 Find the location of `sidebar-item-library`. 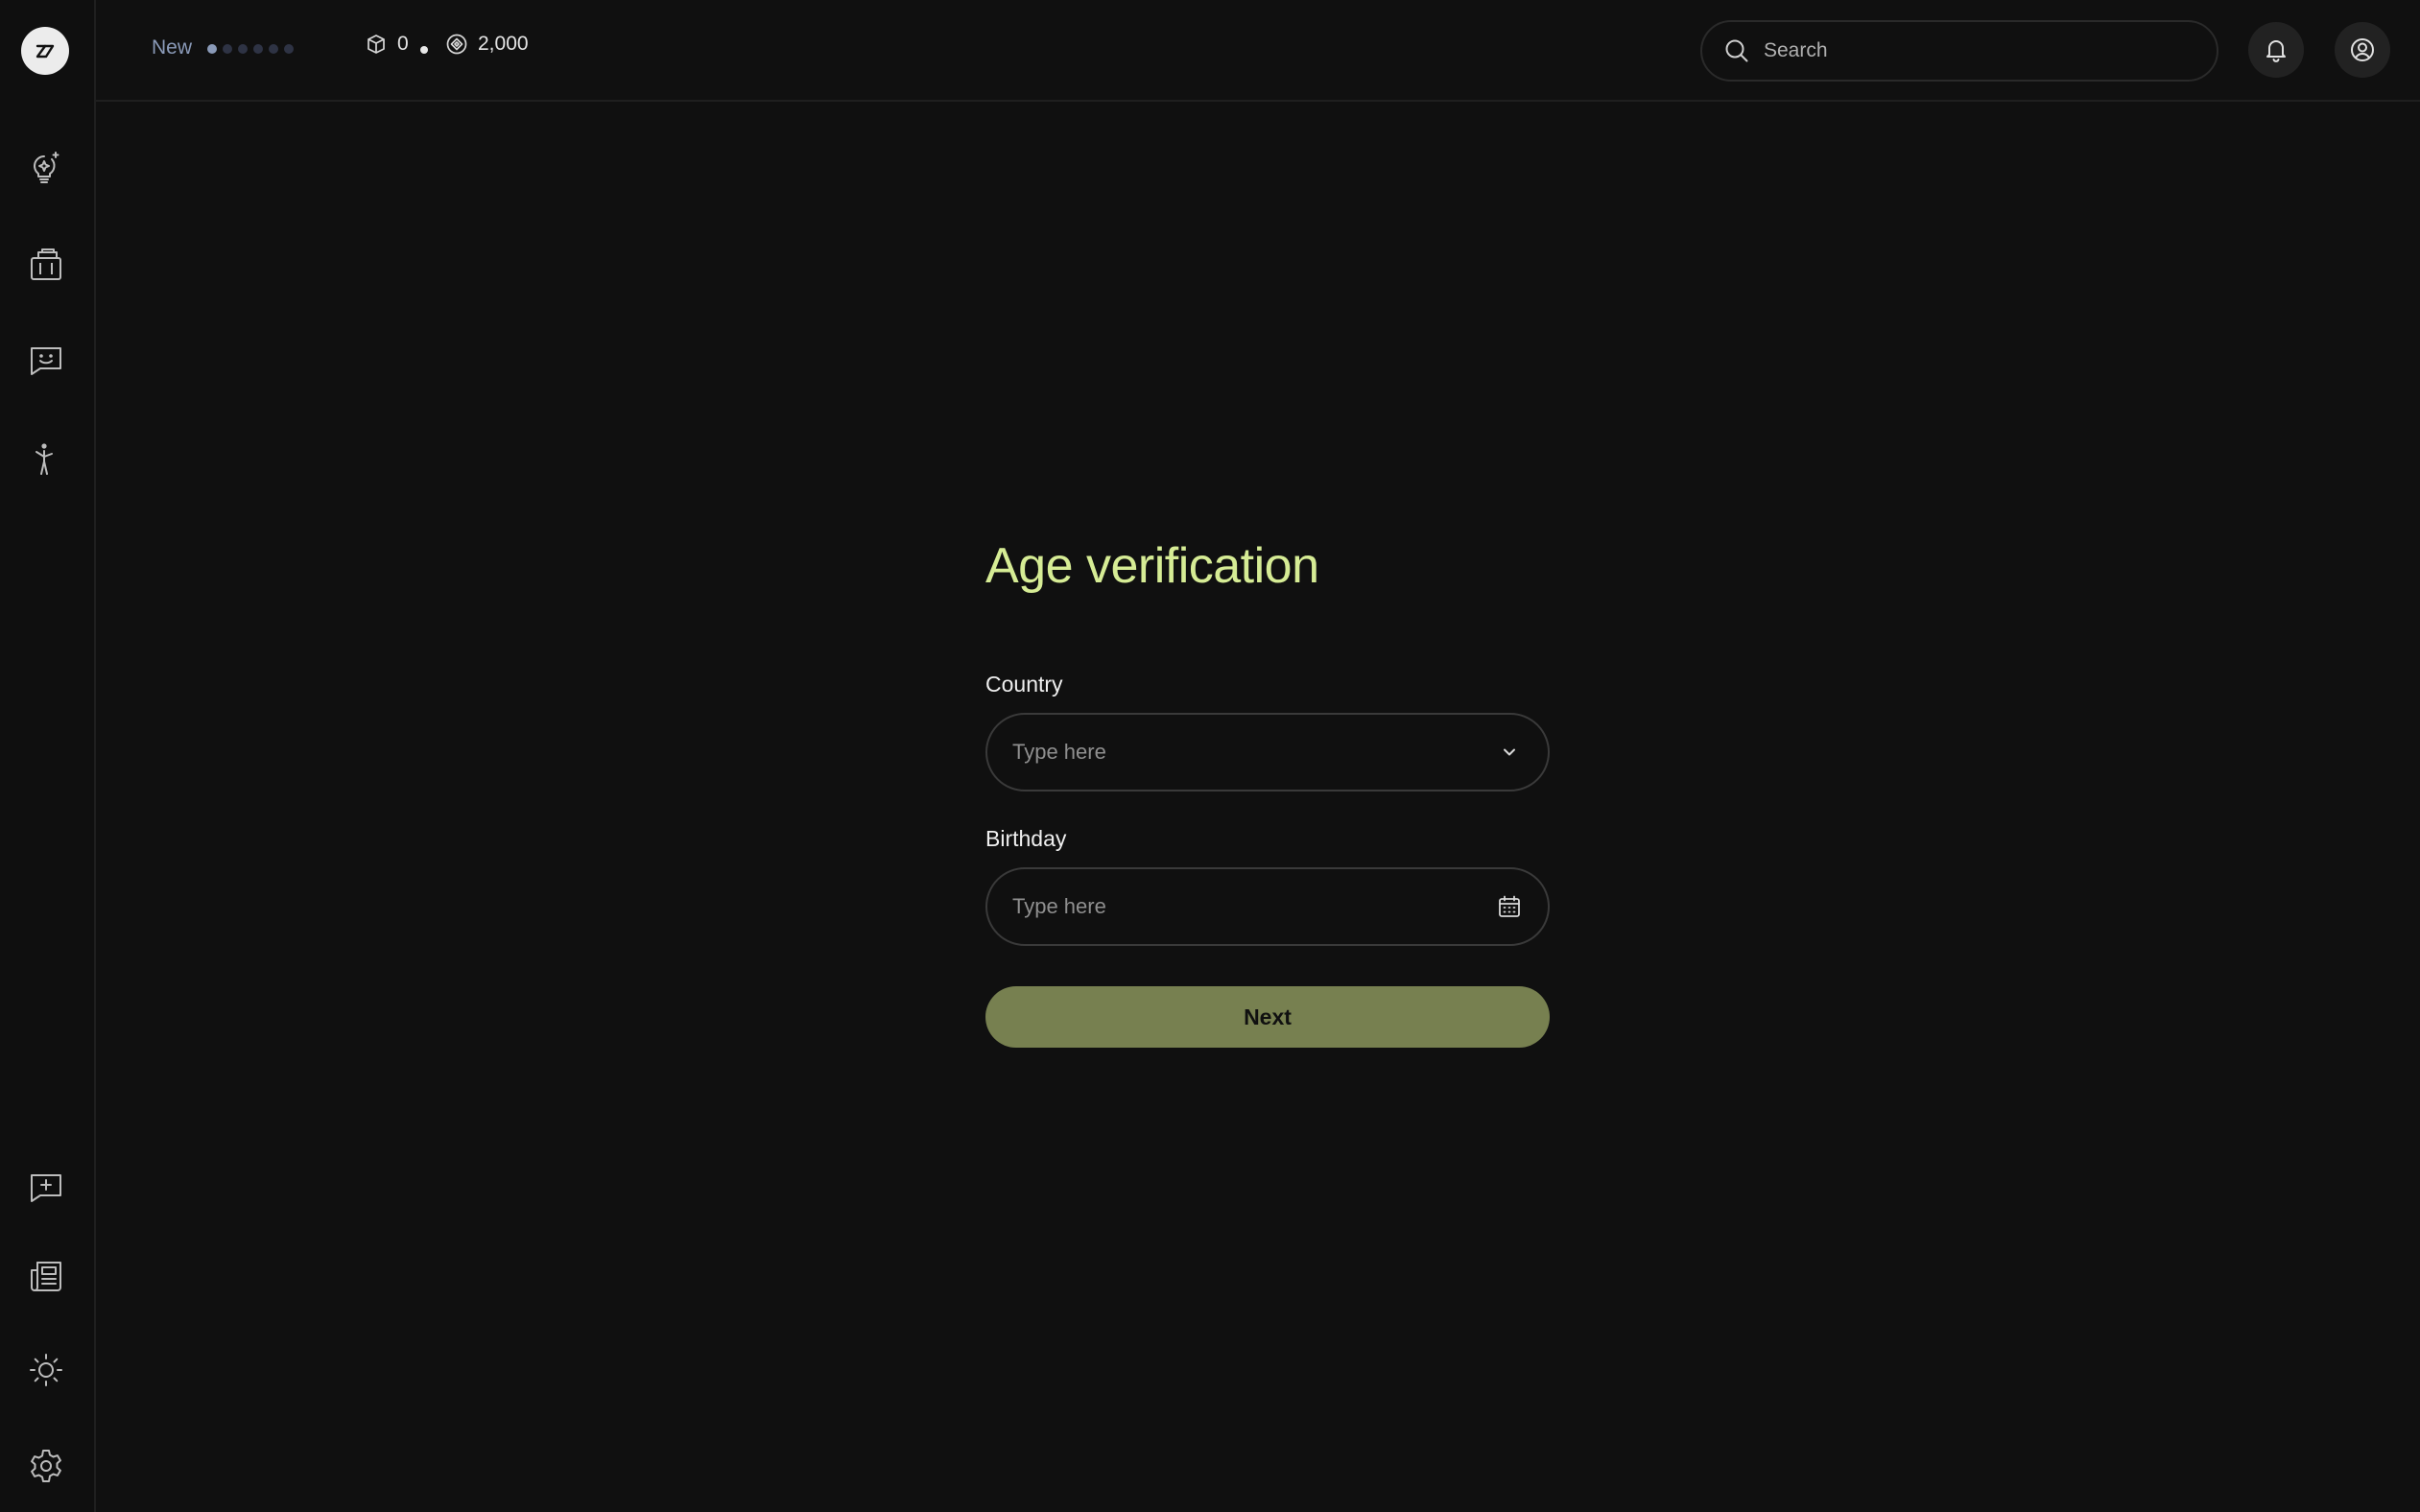

sidebar-item-library is located at coordinates (46, 265).